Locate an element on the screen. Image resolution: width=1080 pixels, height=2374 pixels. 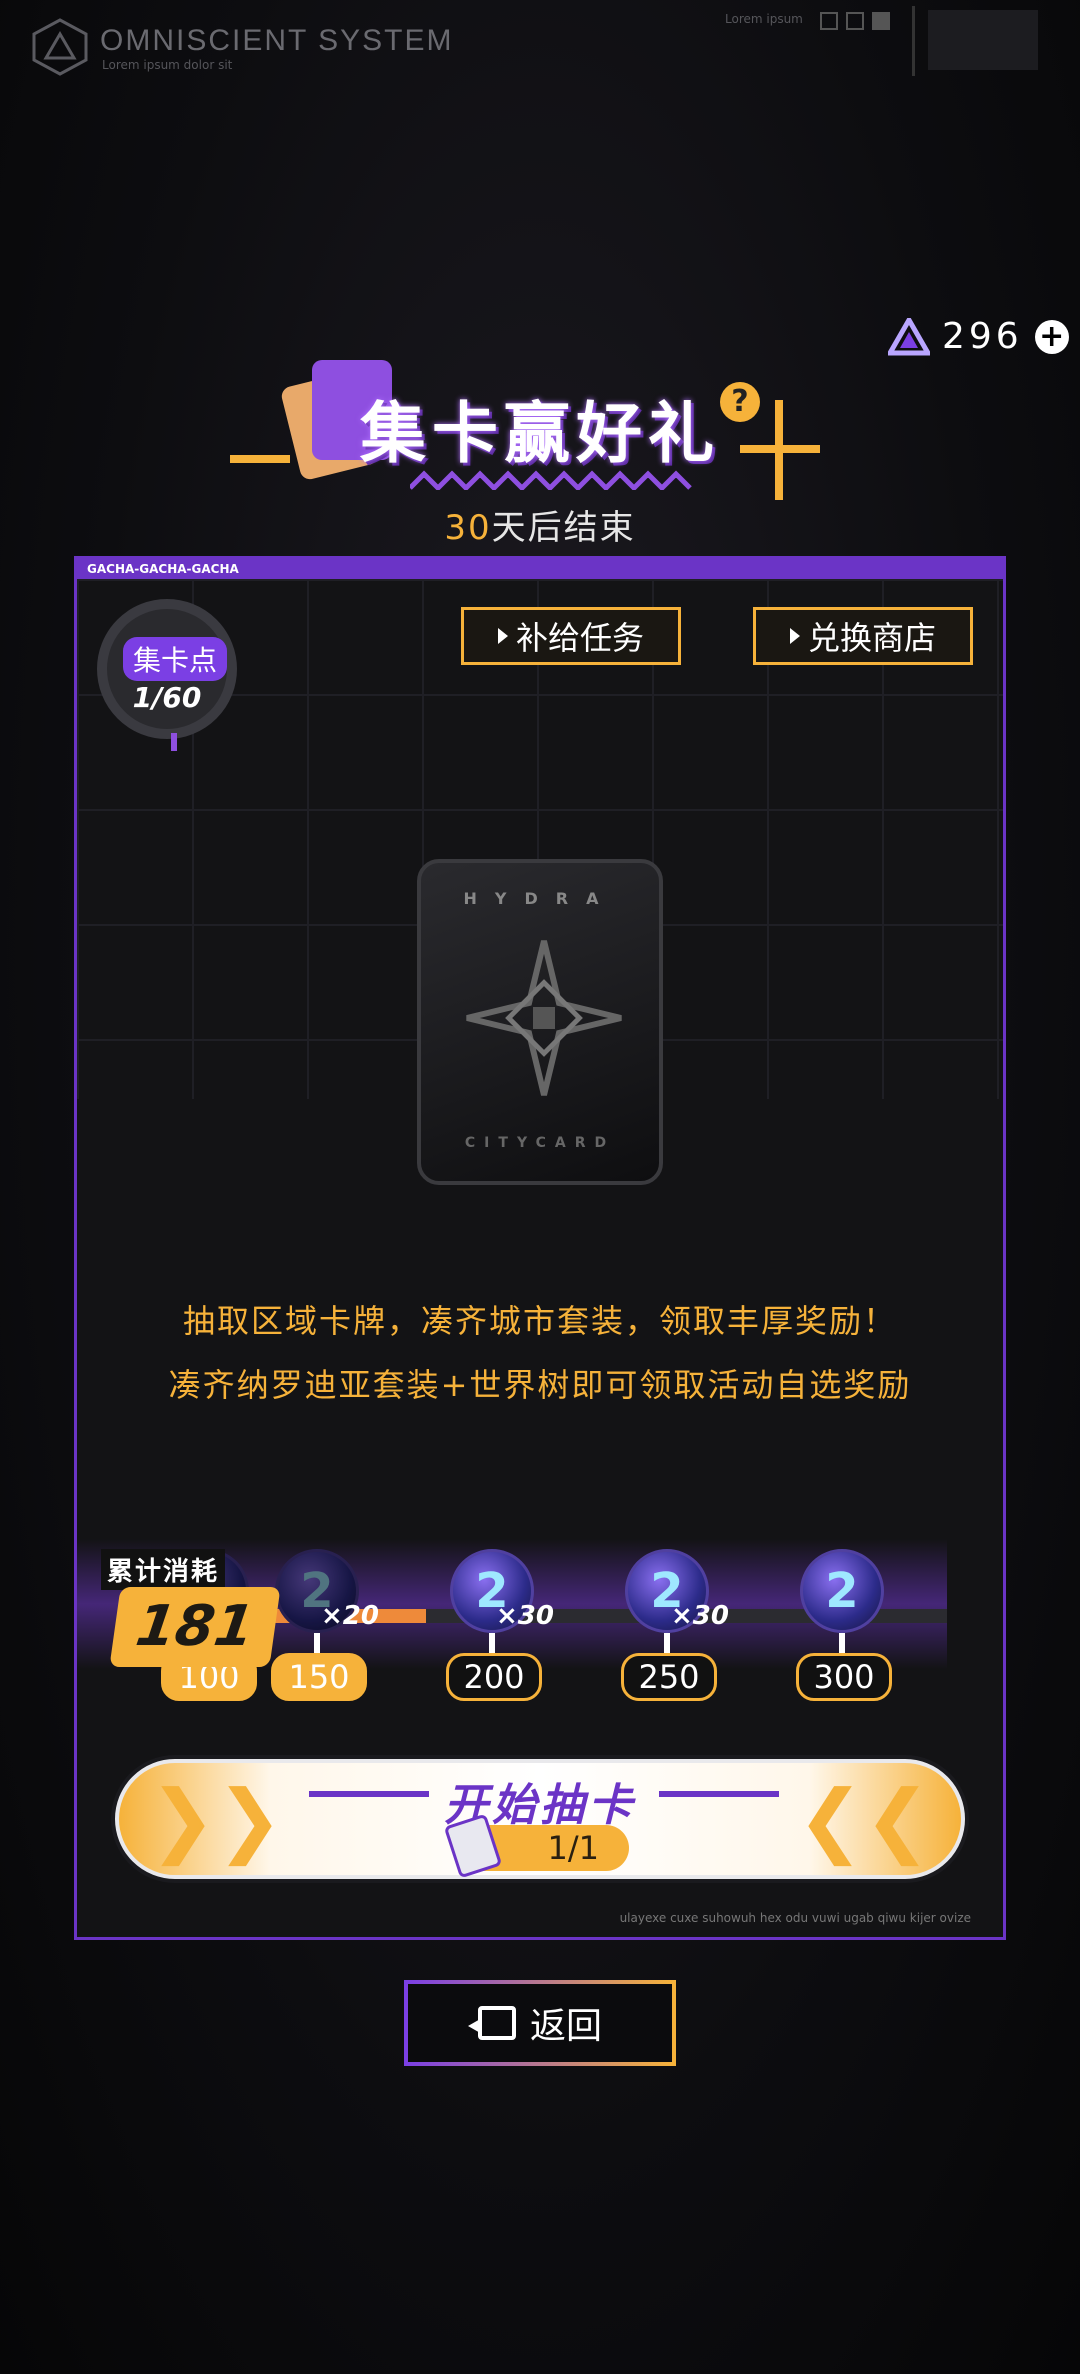
milestone-node: 2 ×20 150 is located at coordinates (325, 1625).